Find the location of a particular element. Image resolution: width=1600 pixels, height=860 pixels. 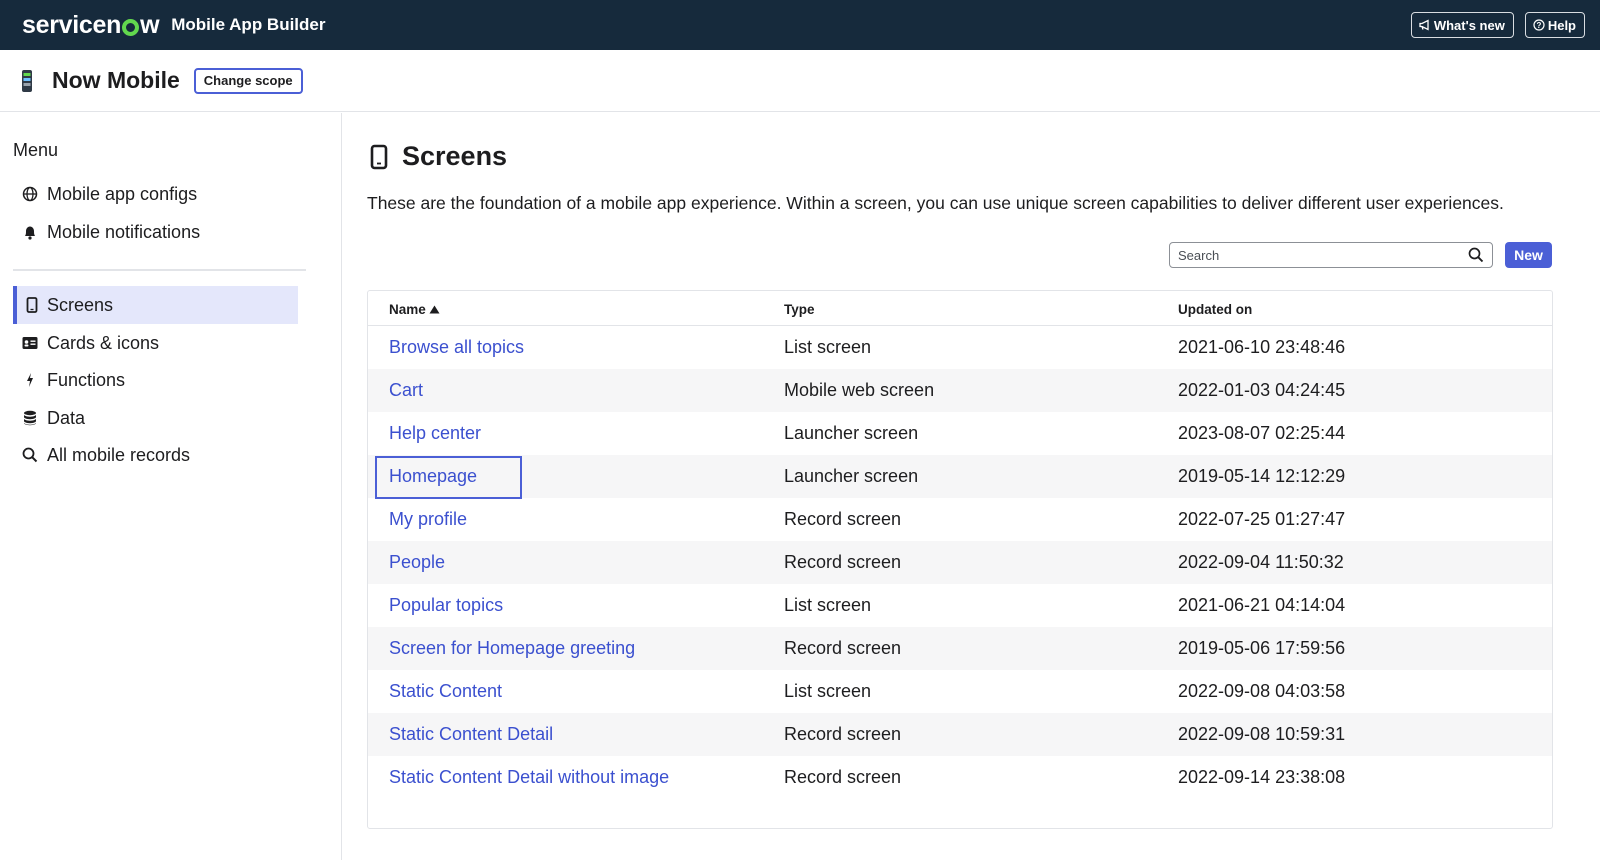

megaphone-icon is located at coordinates (1424, 25).